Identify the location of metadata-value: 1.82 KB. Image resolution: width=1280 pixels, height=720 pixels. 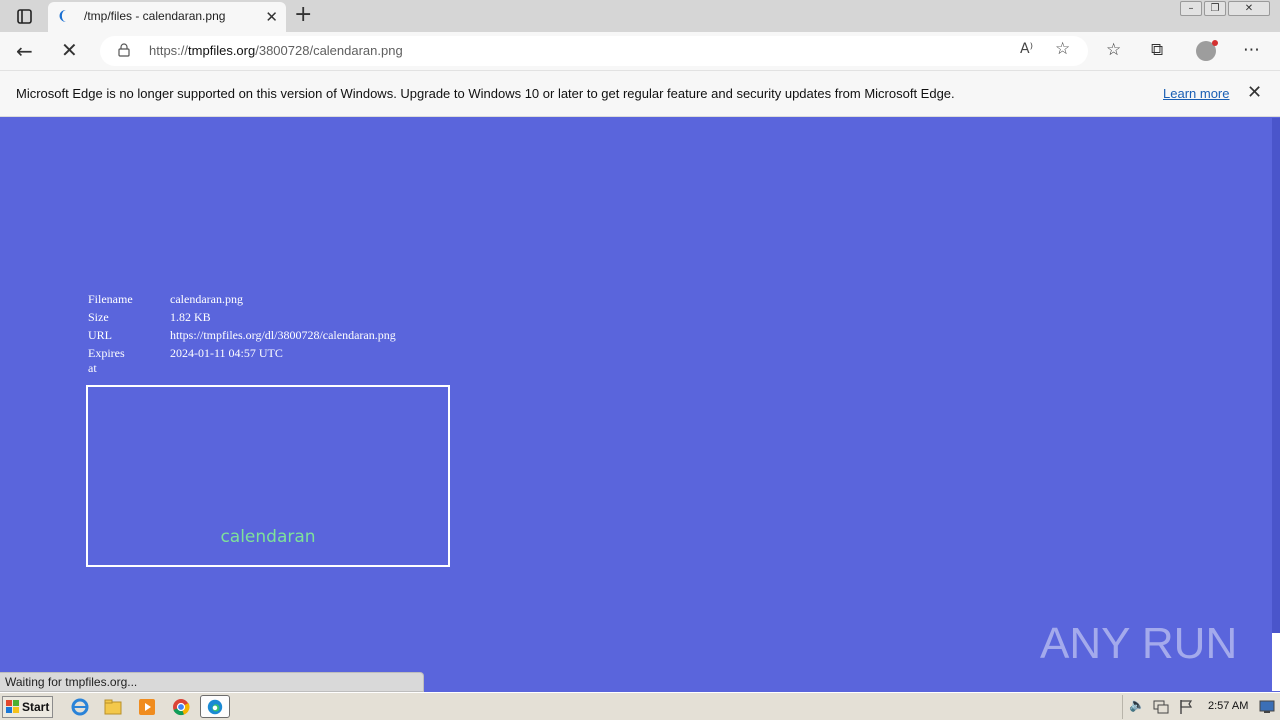
(190, 317).